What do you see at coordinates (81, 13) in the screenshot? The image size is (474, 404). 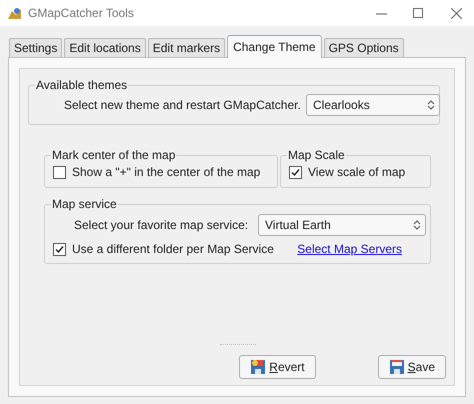 I see `window-title: GMapCatcher Tools` at bounding box center [81, 13].